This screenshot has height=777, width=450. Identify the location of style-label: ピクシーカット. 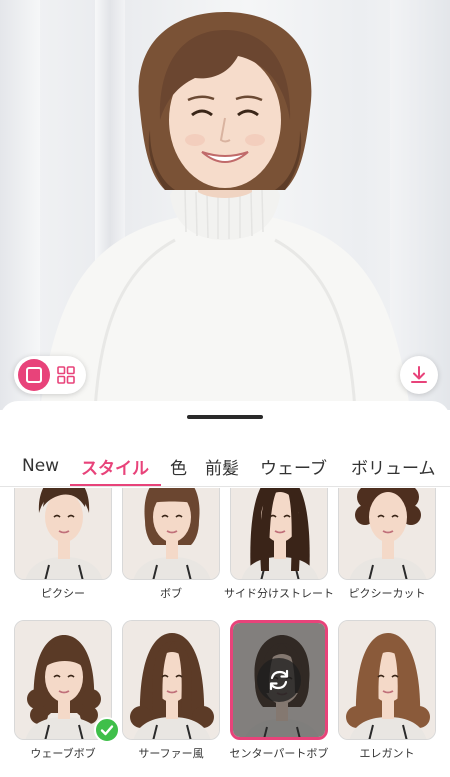
(387, 593).